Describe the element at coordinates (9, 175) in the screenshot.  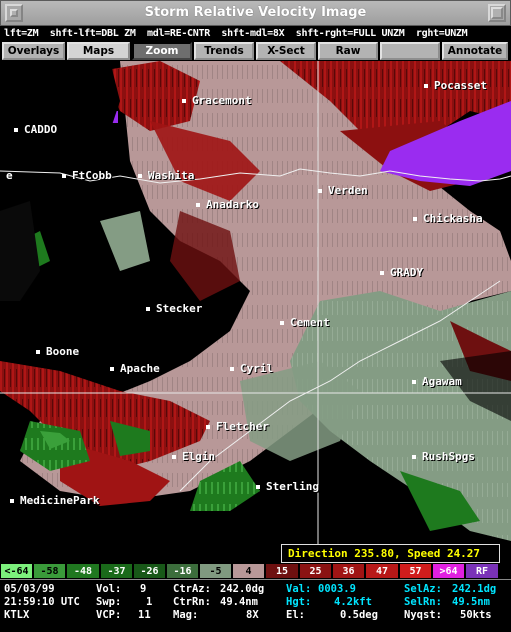
I see `city-label-partial: e` at that location.